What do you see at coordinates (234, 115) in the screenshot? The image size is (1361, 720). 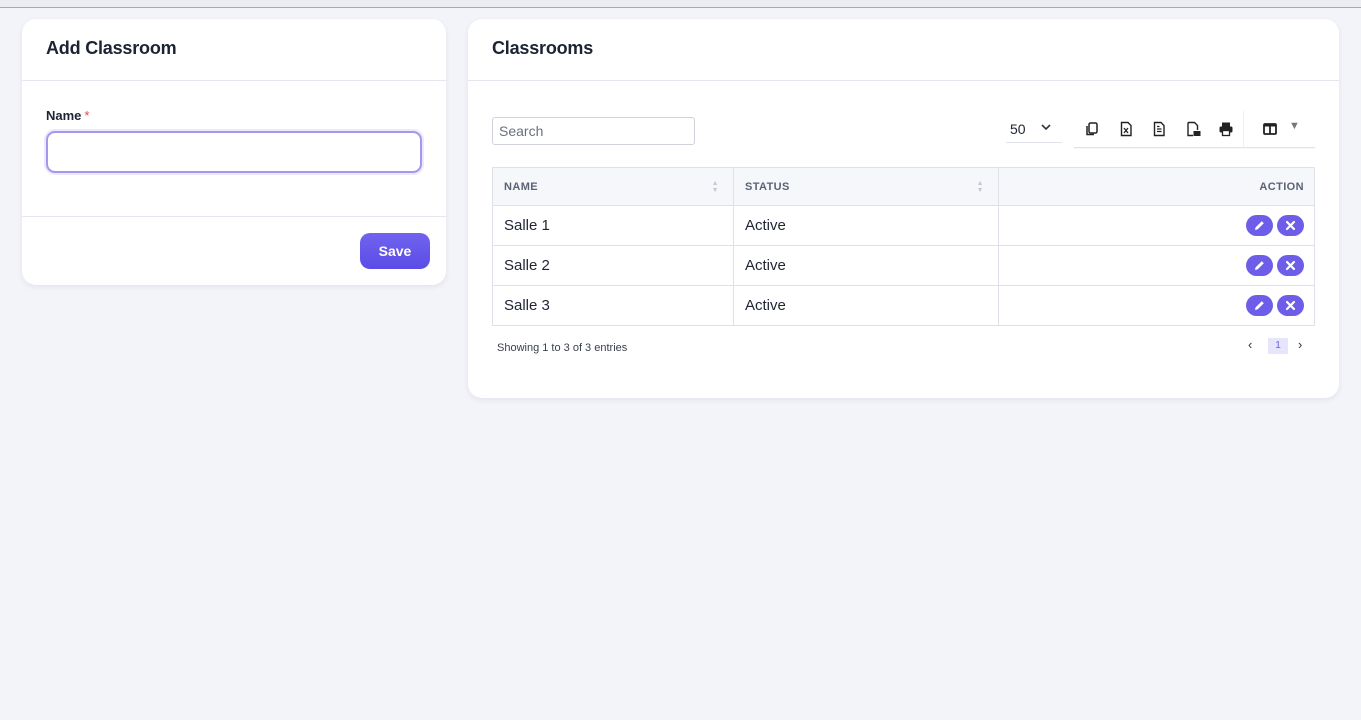 I see `name-field-label: Name *` at bounding box center [234, 115].